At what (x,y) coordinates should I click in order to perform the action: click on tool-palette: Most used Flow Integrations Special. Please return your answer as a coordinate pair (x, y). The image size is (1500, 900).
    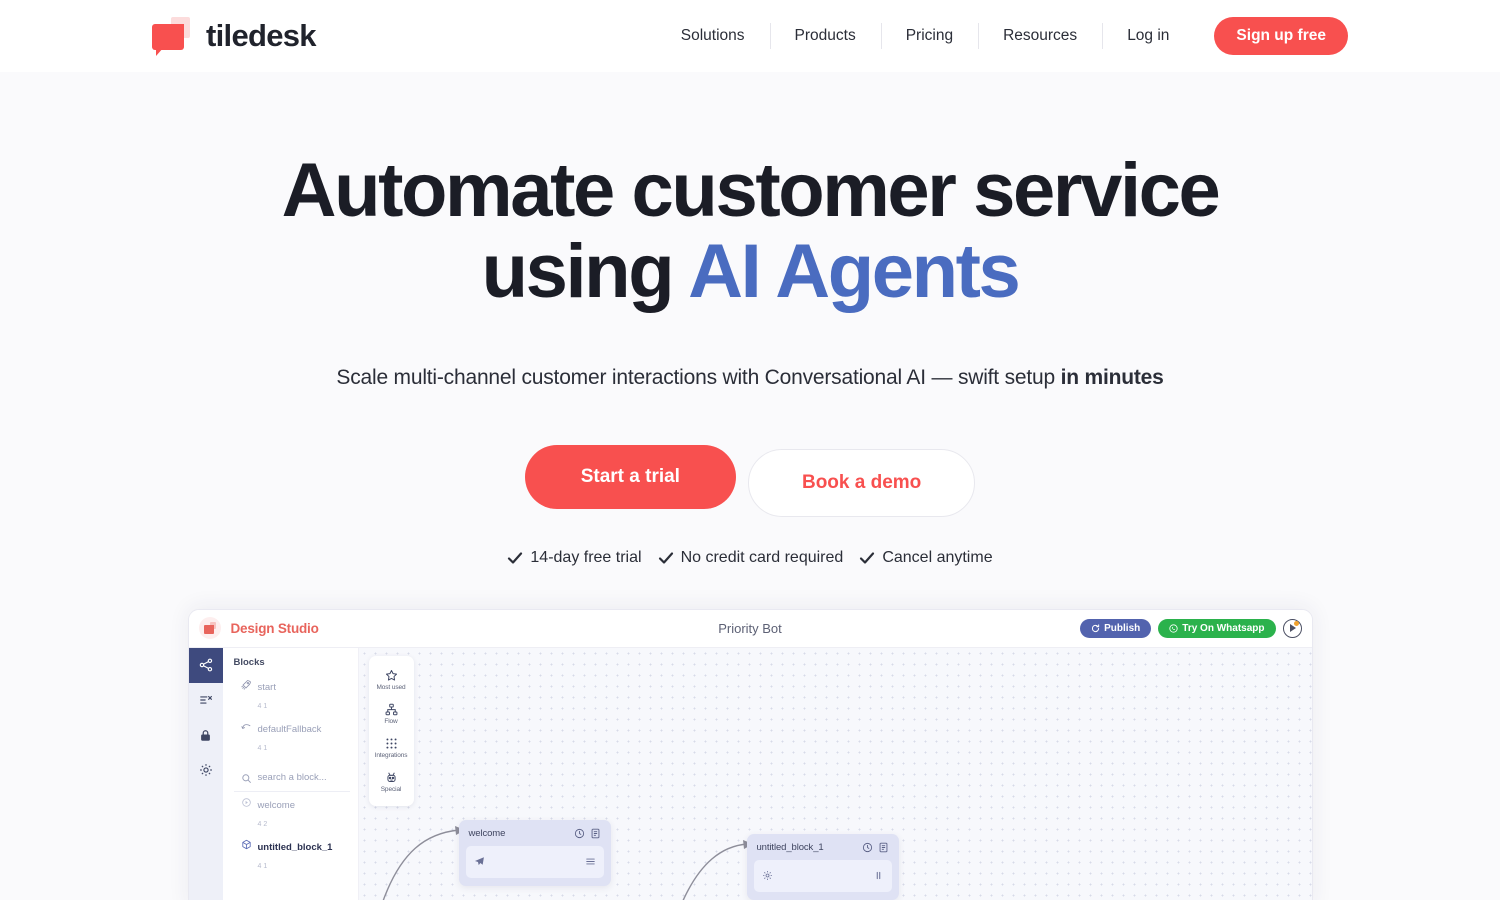
    Looking at the image, I should click on (391, 730).